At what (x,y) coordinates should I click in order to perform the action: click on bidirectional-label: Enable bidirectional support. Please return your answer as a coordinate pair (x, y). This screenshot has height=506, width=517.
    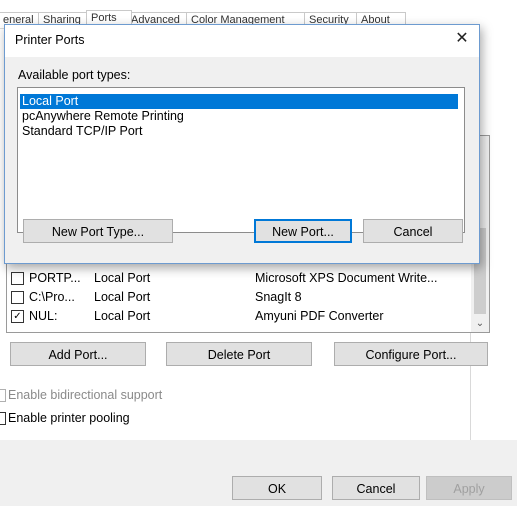
    Looking at the image, I should click on (85, 395).